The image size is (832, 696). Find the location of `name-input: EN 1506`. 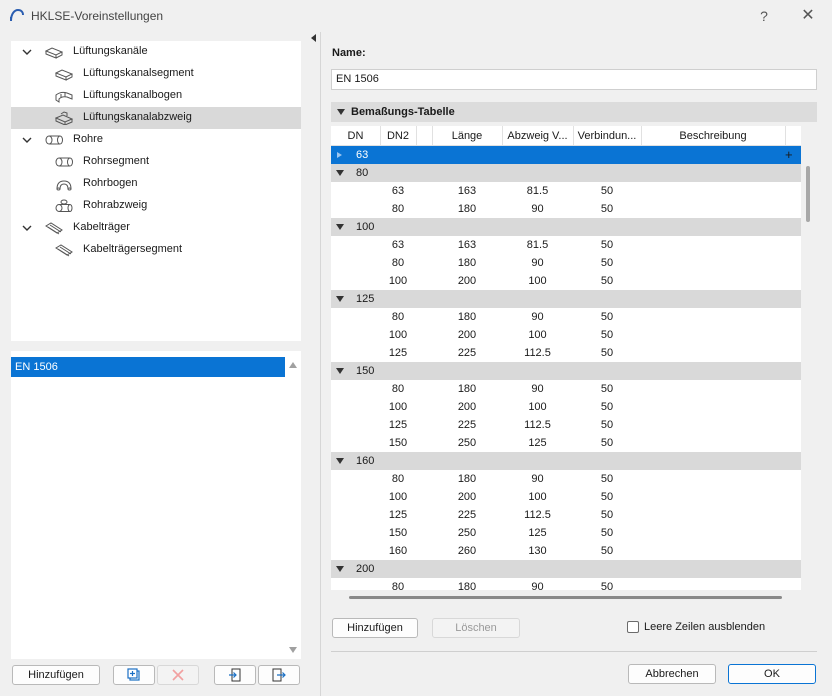

name-input: EN 1506 is located at coordinates (574, 79).